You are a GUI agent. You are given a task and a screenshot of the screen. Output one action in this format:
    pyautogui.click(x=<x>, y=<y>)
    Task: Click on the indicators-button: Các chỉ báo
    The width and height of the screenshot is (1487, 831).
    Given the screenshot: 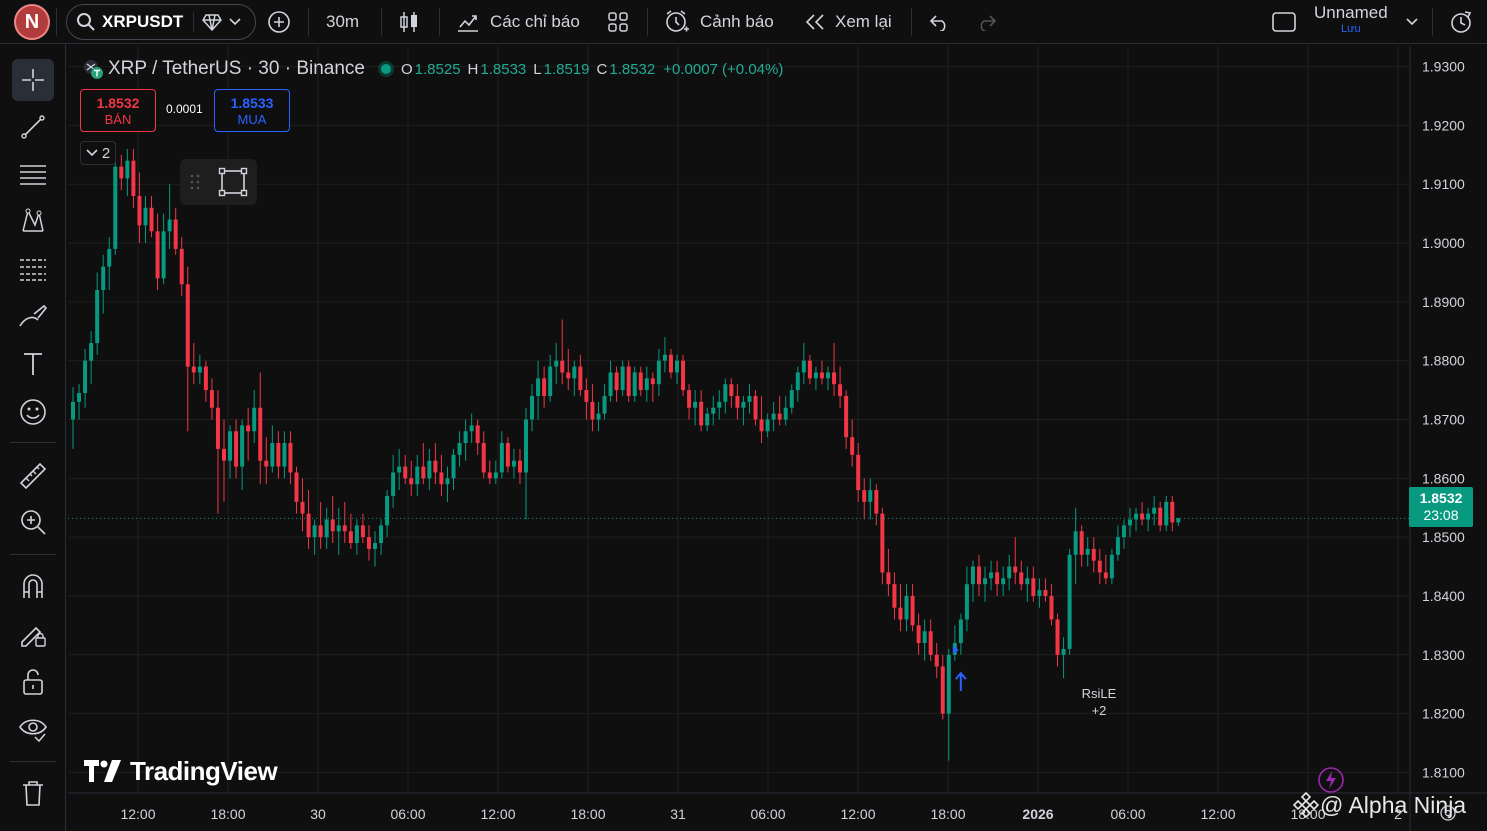 What is the action you would take?
    pyautogui.click(x=535, y=22)
    